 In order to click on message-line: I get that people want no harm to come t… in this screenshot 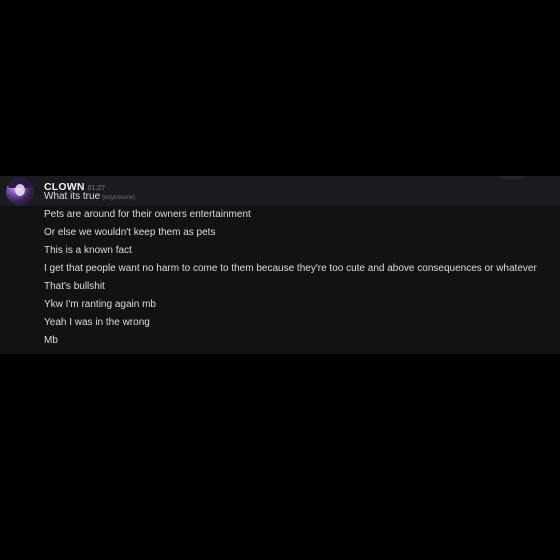, I will do `click(290, 268)`.